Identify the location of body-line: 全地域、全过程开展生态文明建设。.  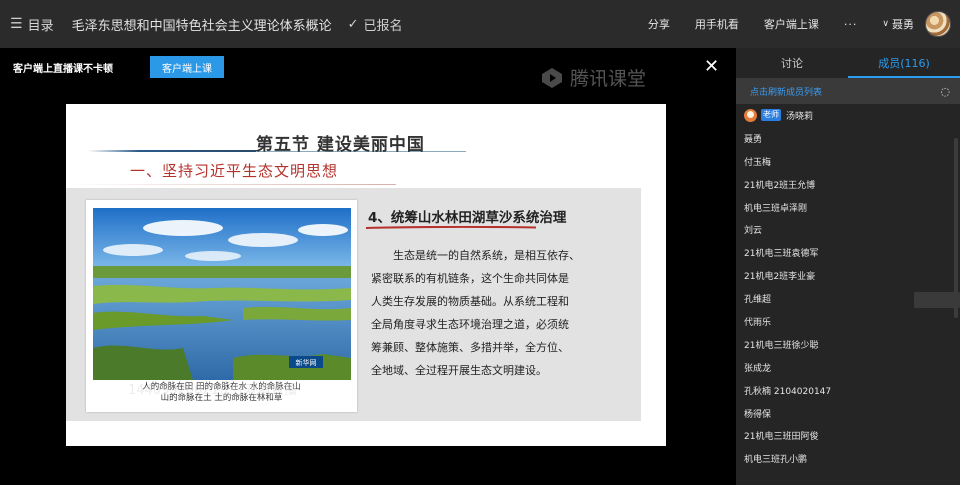
(459, 370).